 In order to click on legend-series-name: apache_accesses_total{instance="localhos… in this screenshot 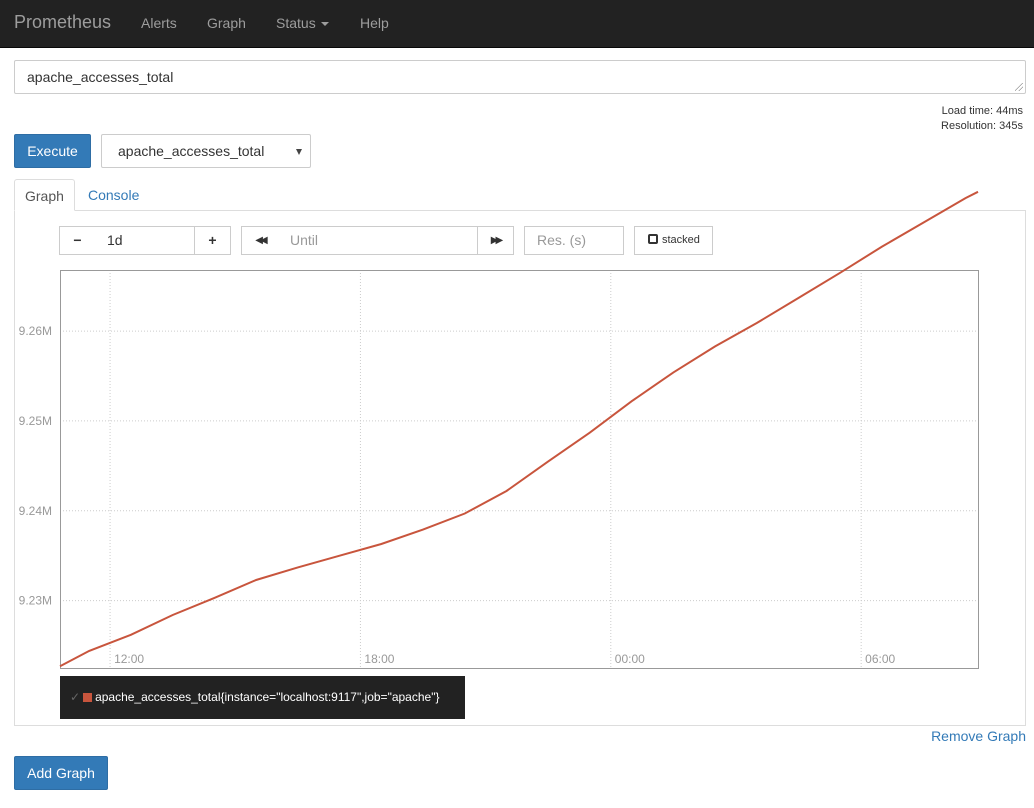, I will do `click(267, 697)`.